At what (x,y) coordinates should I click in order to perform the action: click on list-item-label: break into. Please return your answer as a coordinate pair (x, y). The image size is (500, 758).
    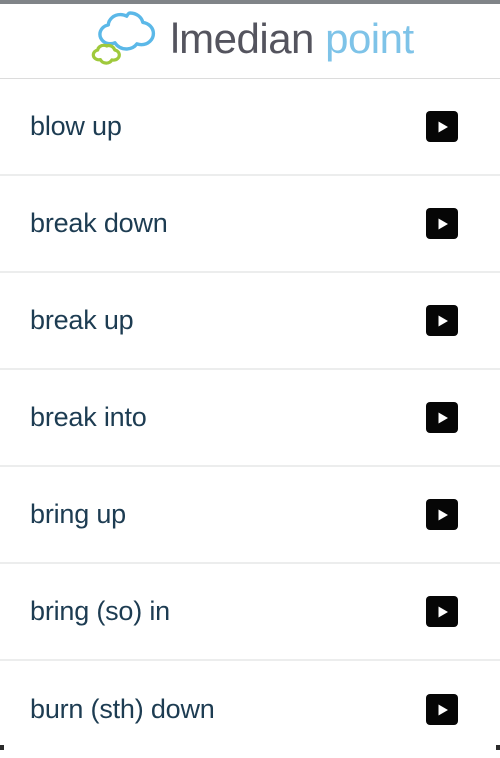
    Looking at the image, I should click on (88, 417).